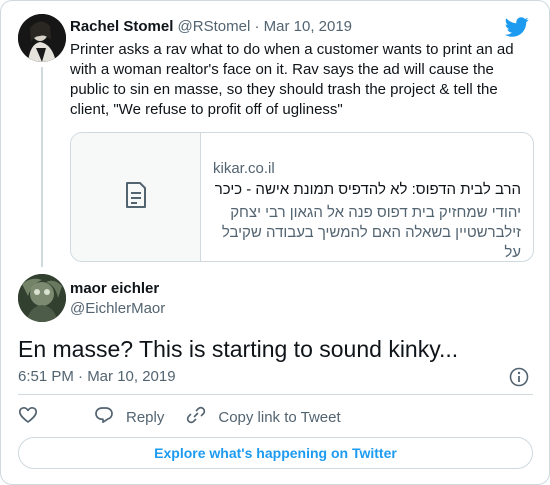 This screenshot has width=550, height=485. What do you see at coordinates (42, 167) in the screenshot?
I see `thread-connector-line` at bounding box center [42, 167].